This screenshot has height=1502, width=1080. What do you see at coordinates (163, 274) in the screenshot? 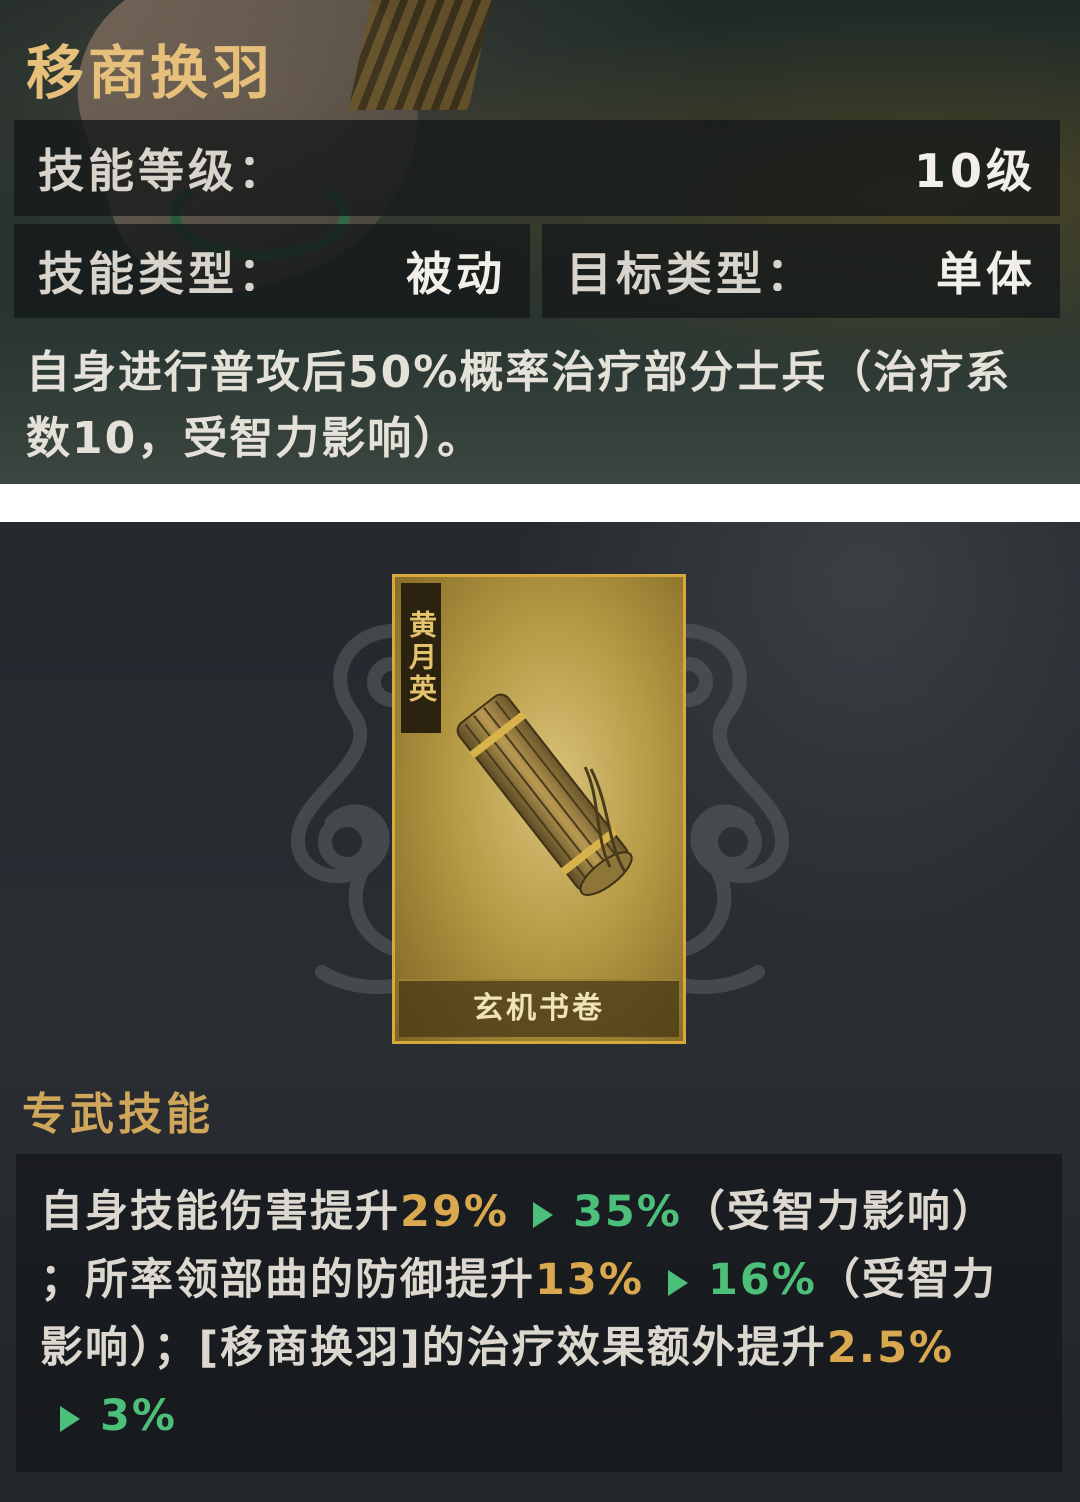
I see `skill-type-label: 技能类型：` at bounding box center [163, 274].